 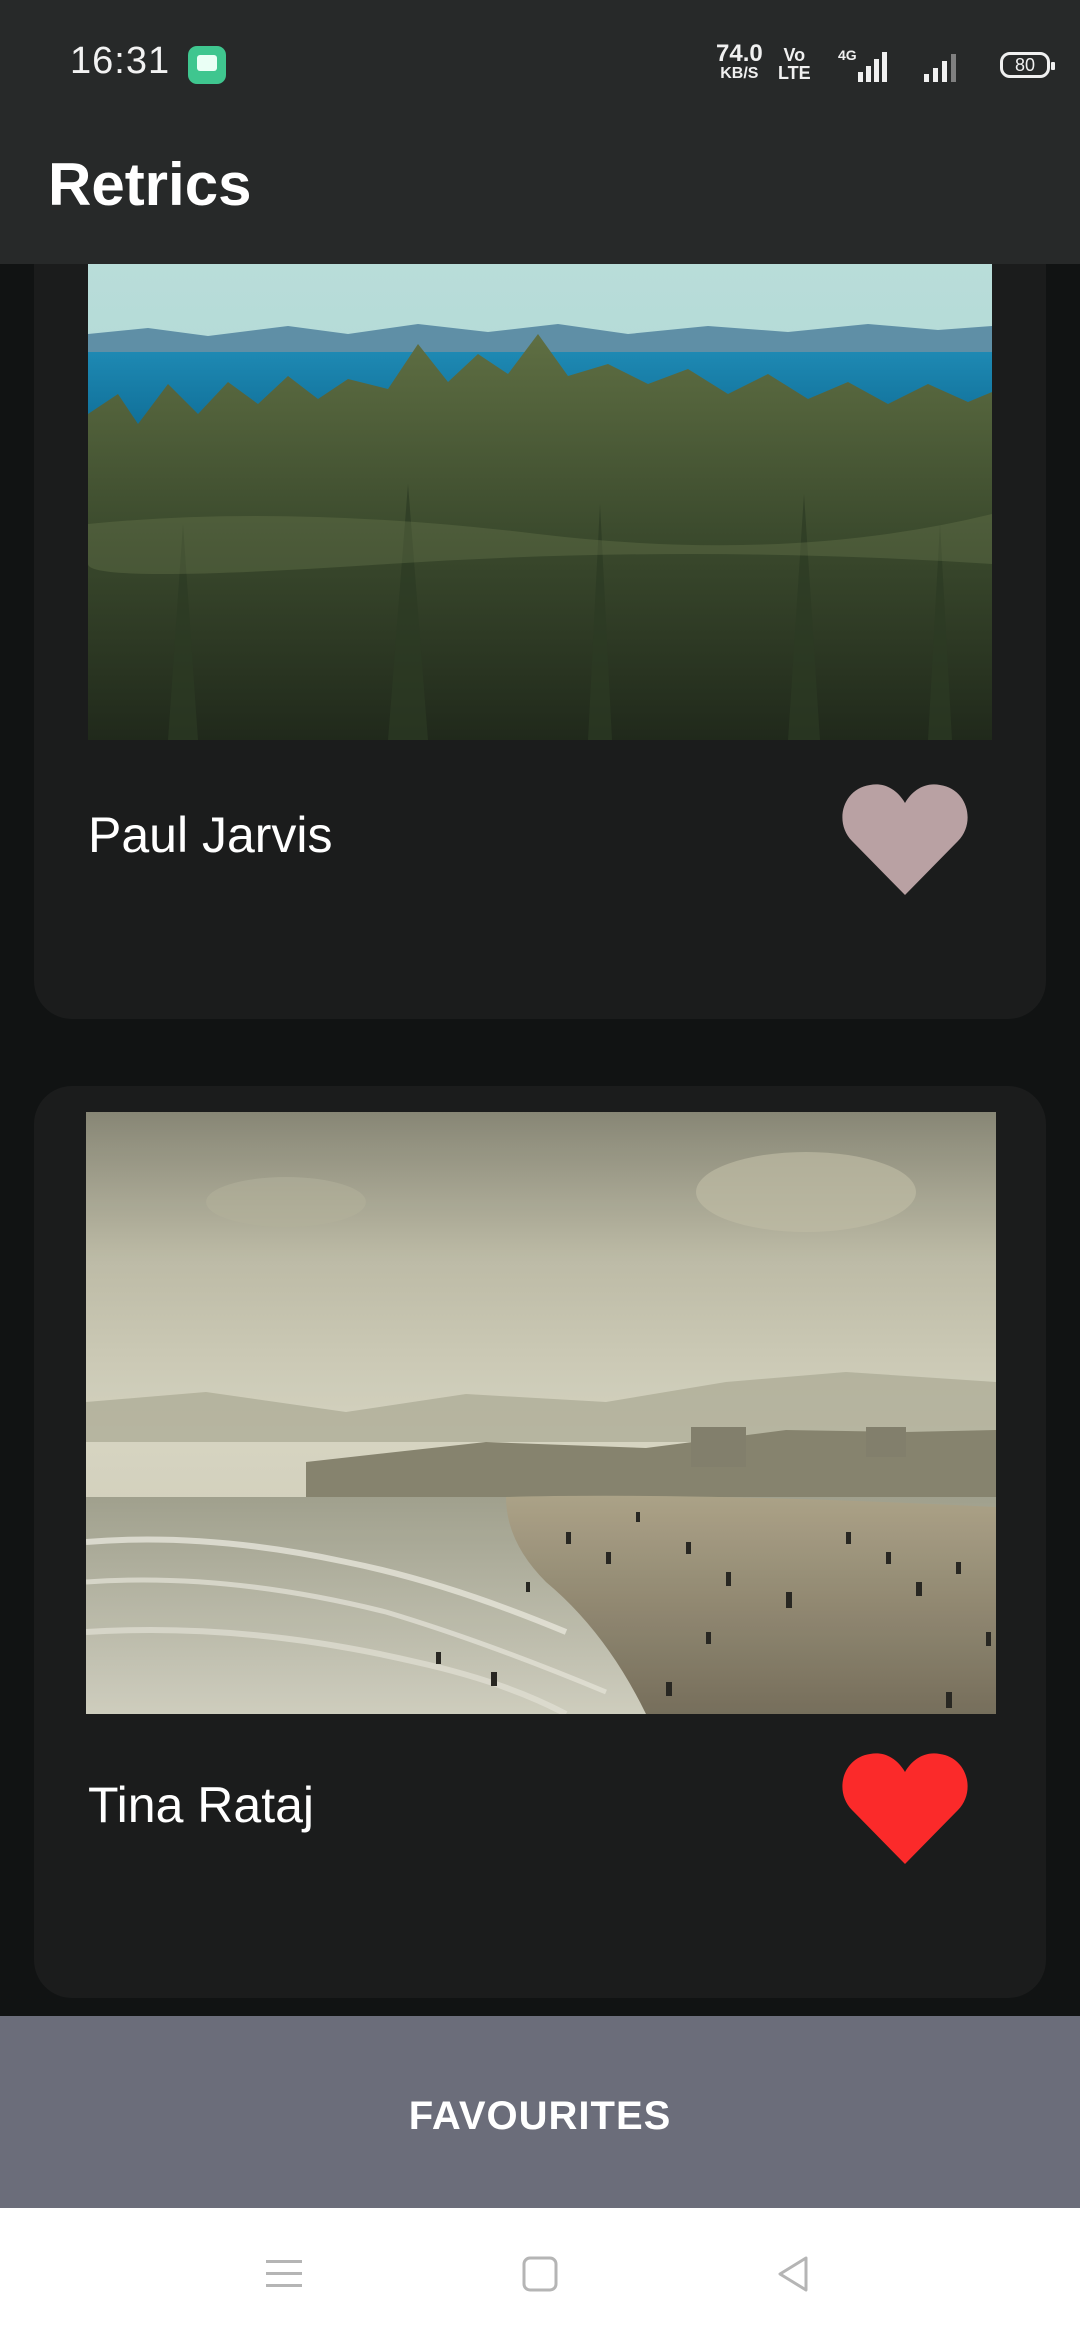 I want to click on back-icon, so click(x=794, y=2274).